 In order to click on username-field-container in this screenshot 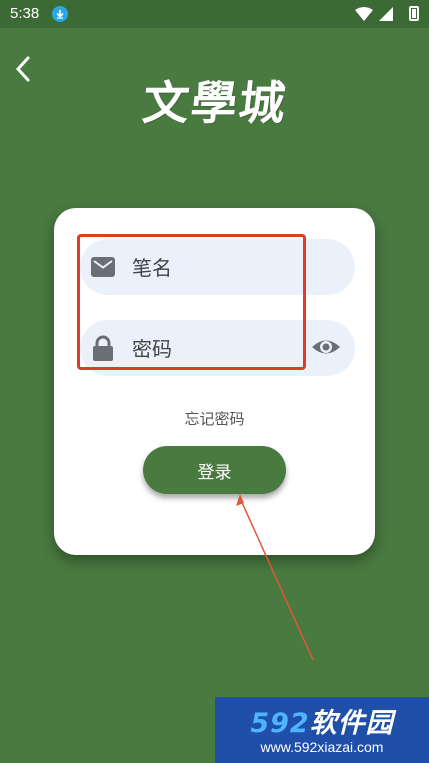, I will do `click(217, 268)`.